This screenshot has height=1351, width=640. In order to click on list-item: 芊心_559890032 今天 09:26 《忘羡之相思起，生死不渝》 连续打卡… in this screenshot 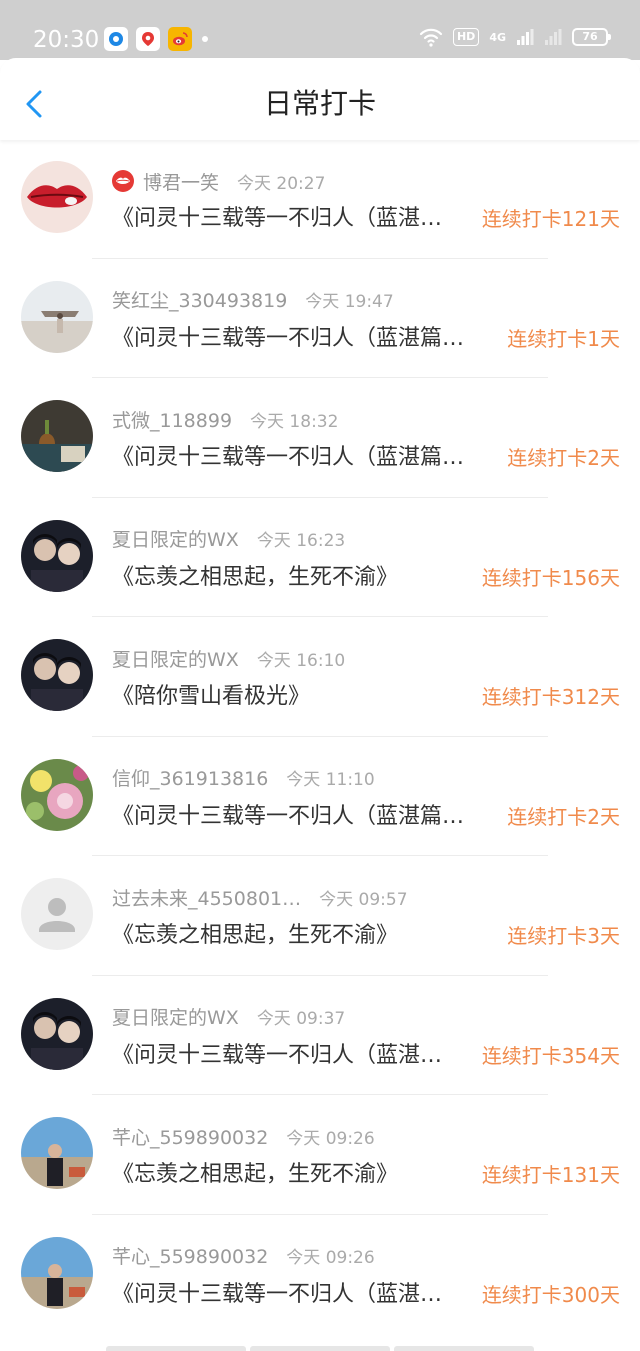, I will do `click(320, 1155)`.